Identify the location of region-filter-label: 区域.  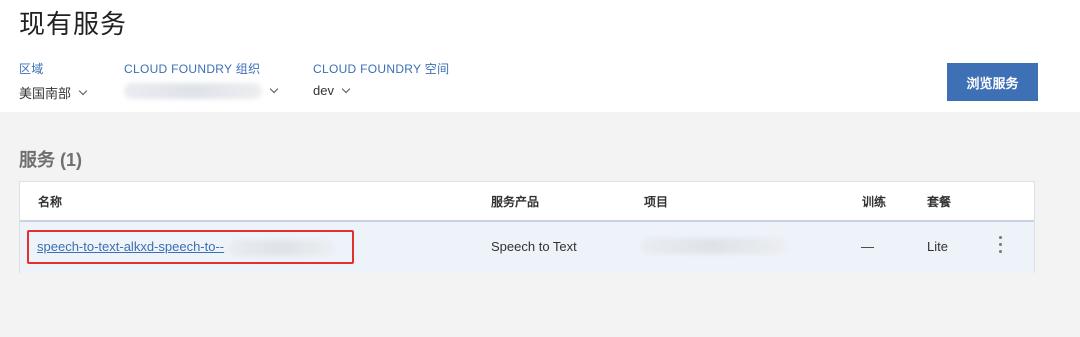
(31, 69).